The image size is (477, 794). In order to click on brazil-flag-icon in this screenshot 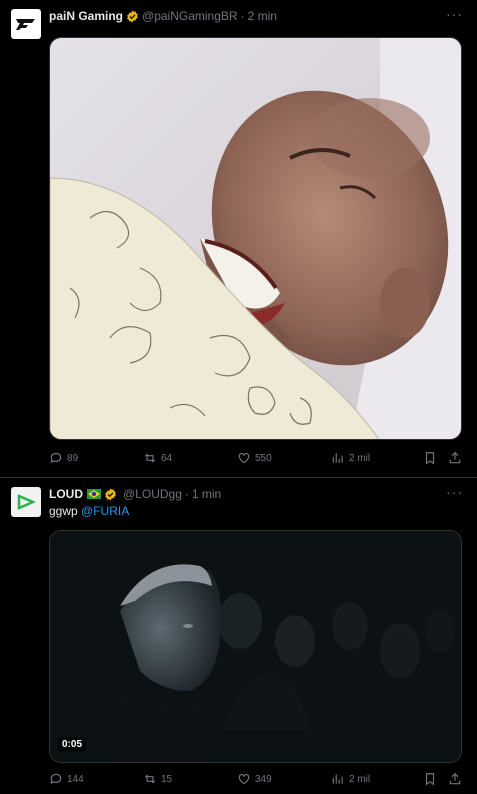, I will do `click(94, 494)`.